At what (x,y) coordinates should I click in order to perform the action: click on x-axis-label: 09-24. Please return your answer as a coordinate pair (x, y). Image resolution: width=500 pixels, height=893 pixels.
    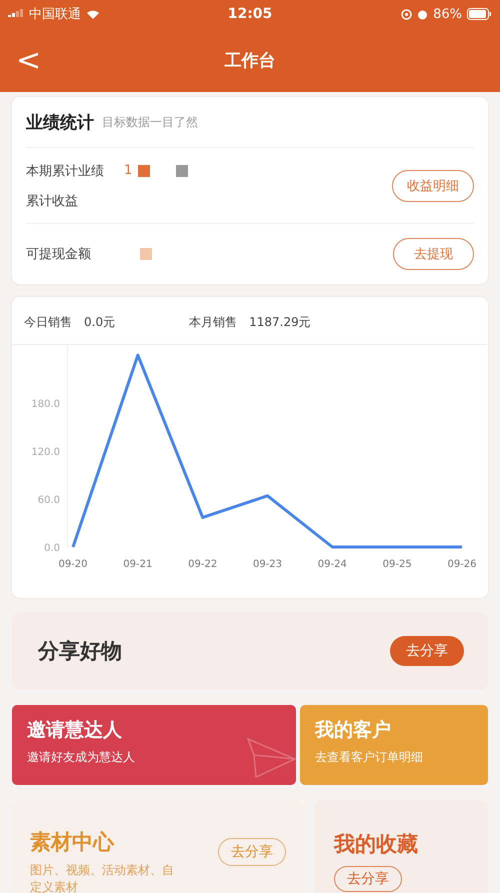
    Looking at the image, I should click on (332, 564).